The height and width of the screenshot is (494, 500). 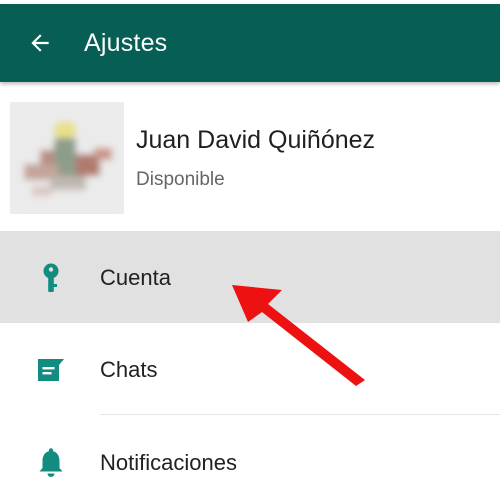 What do you see at coordinates (256, 140) in the screenshot?
I see `profile-name: Juan David Quiñónez` at bounding box center [256, 140].